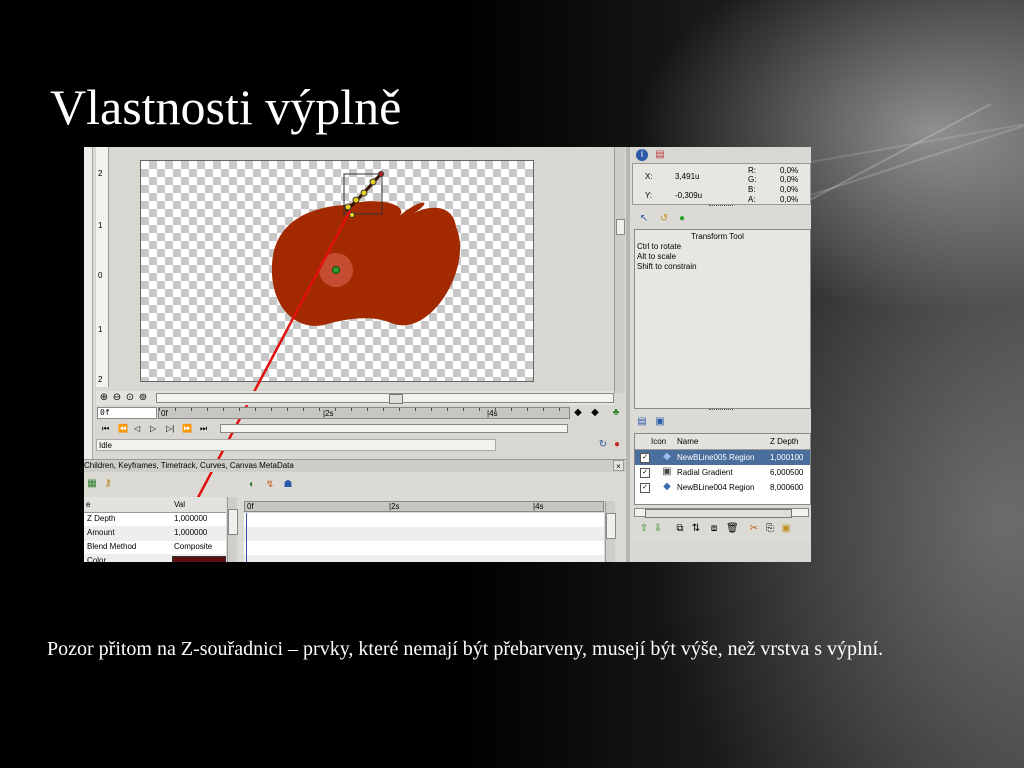 This screenshot has width=1024, height=768. Describe the element at coordinates (578, 413) in the screenshot. I see `sound-icon: ◆` at that location.